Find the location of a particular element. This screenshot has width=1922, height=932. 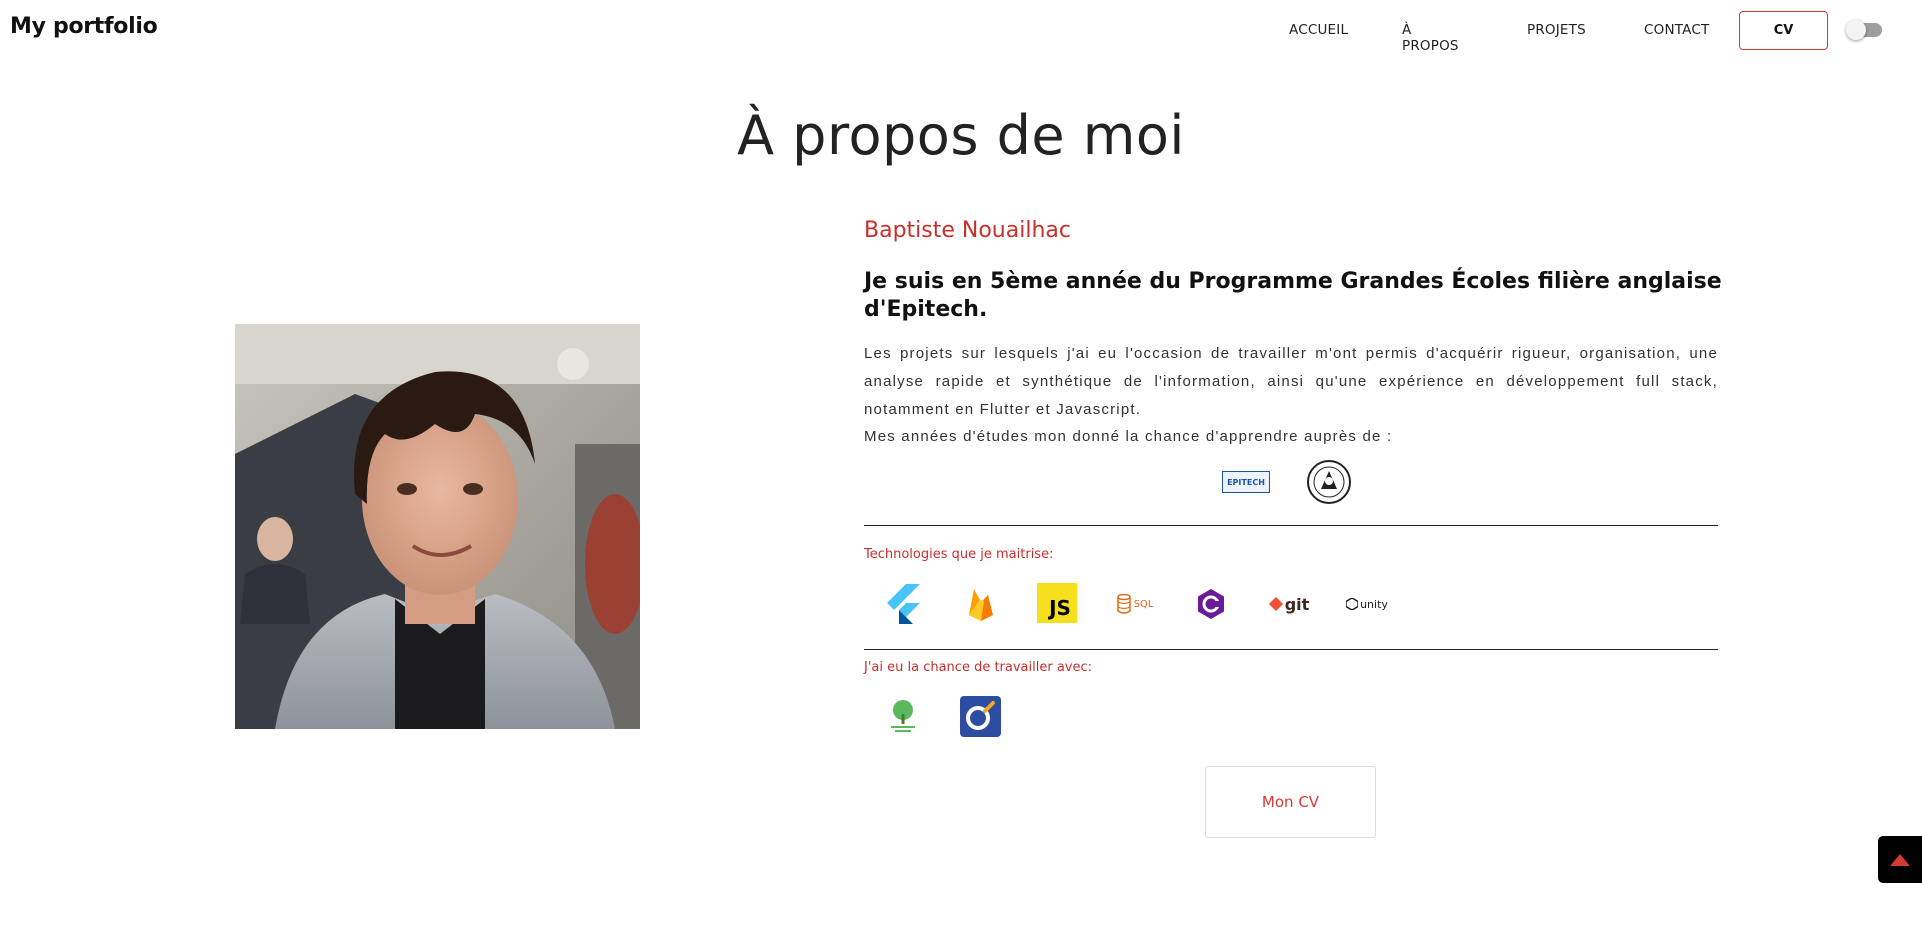

git-icon-label: git is located at coordinates (1297, 604).